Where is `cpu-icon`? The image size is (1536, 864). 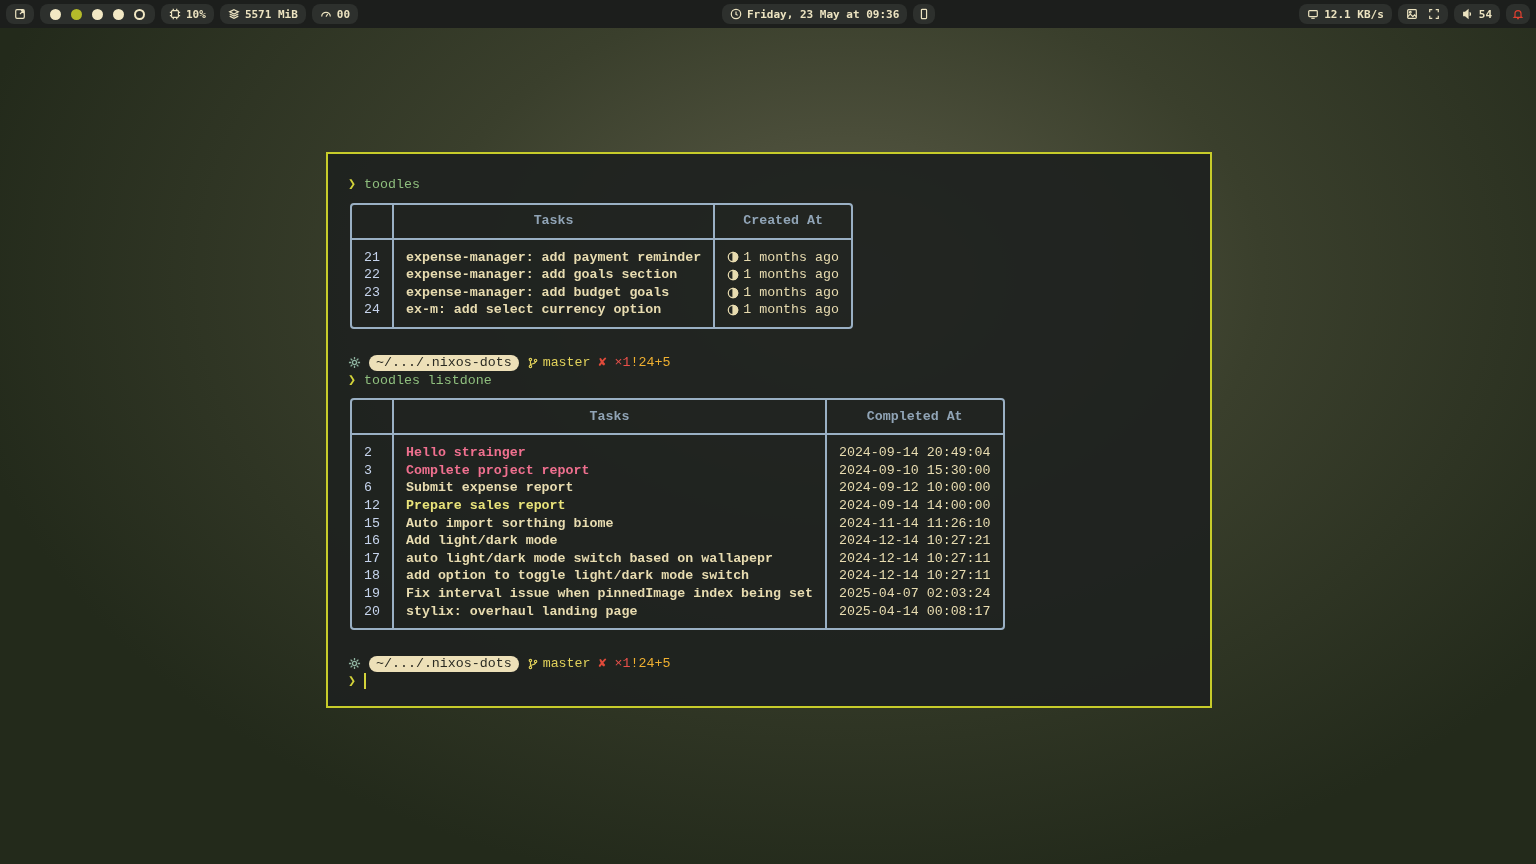
cpu-icon is located at coordinates (175, 14).